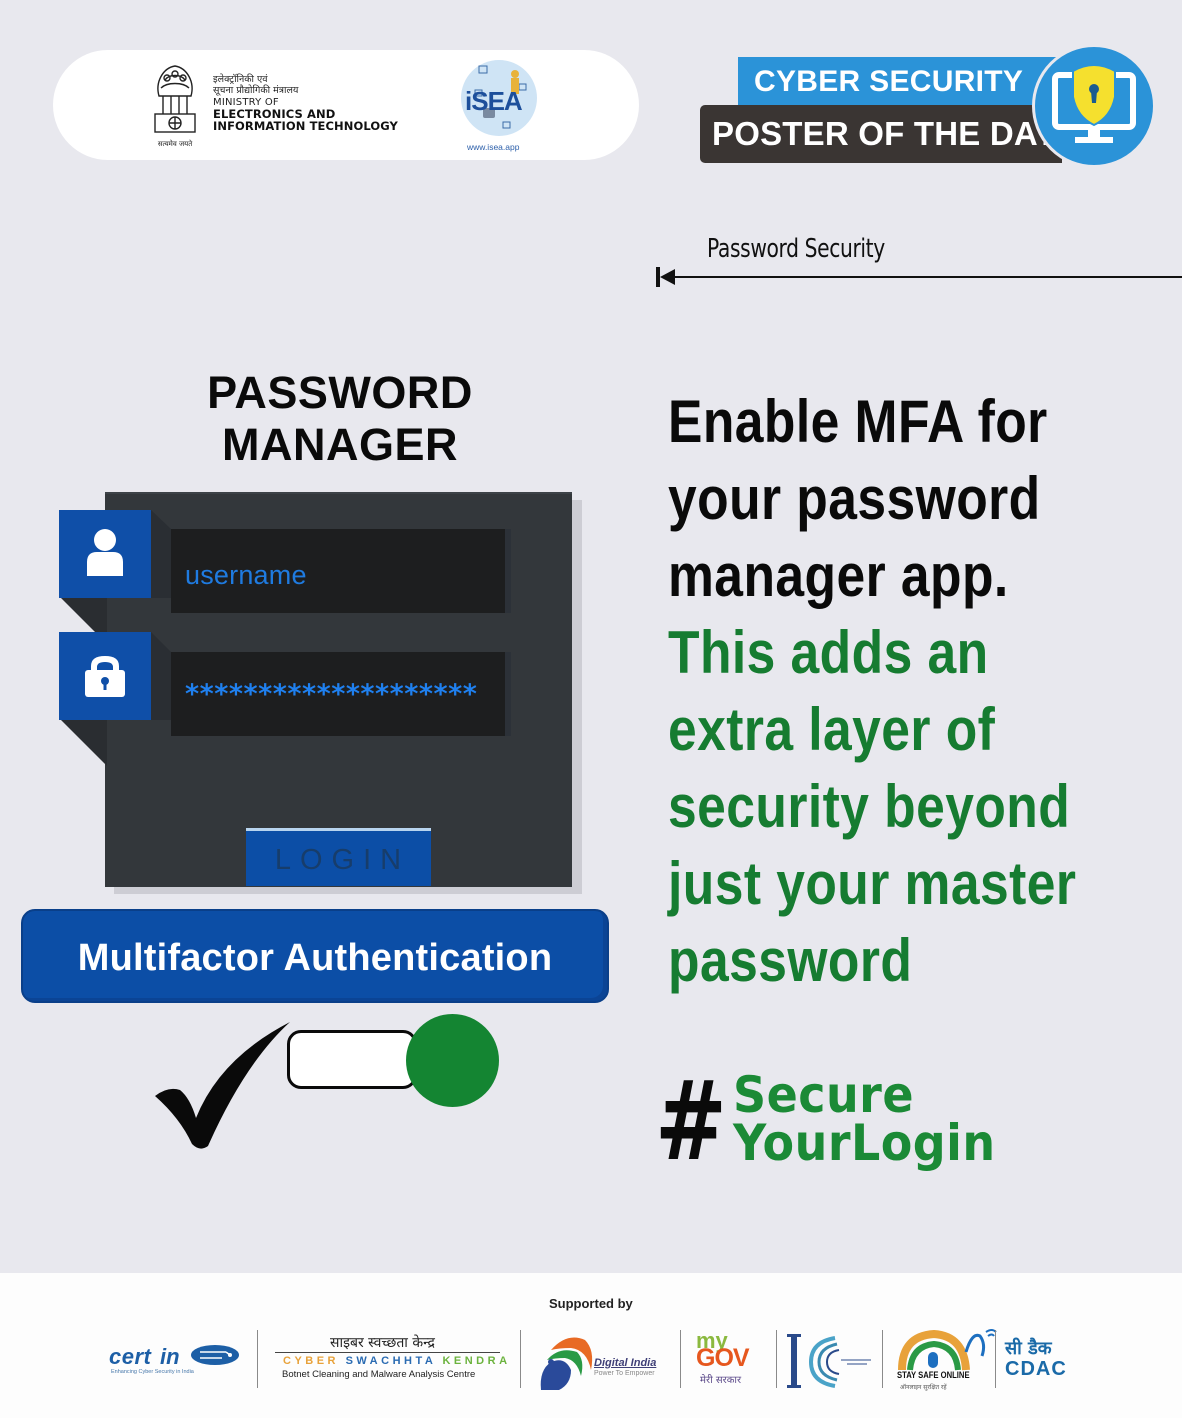 The width and height of the screenshot is (1182, 1418). Describe the element at coordinates (340, 392) in the screenshot. I see `title-line1: PASSWORD` at that location.